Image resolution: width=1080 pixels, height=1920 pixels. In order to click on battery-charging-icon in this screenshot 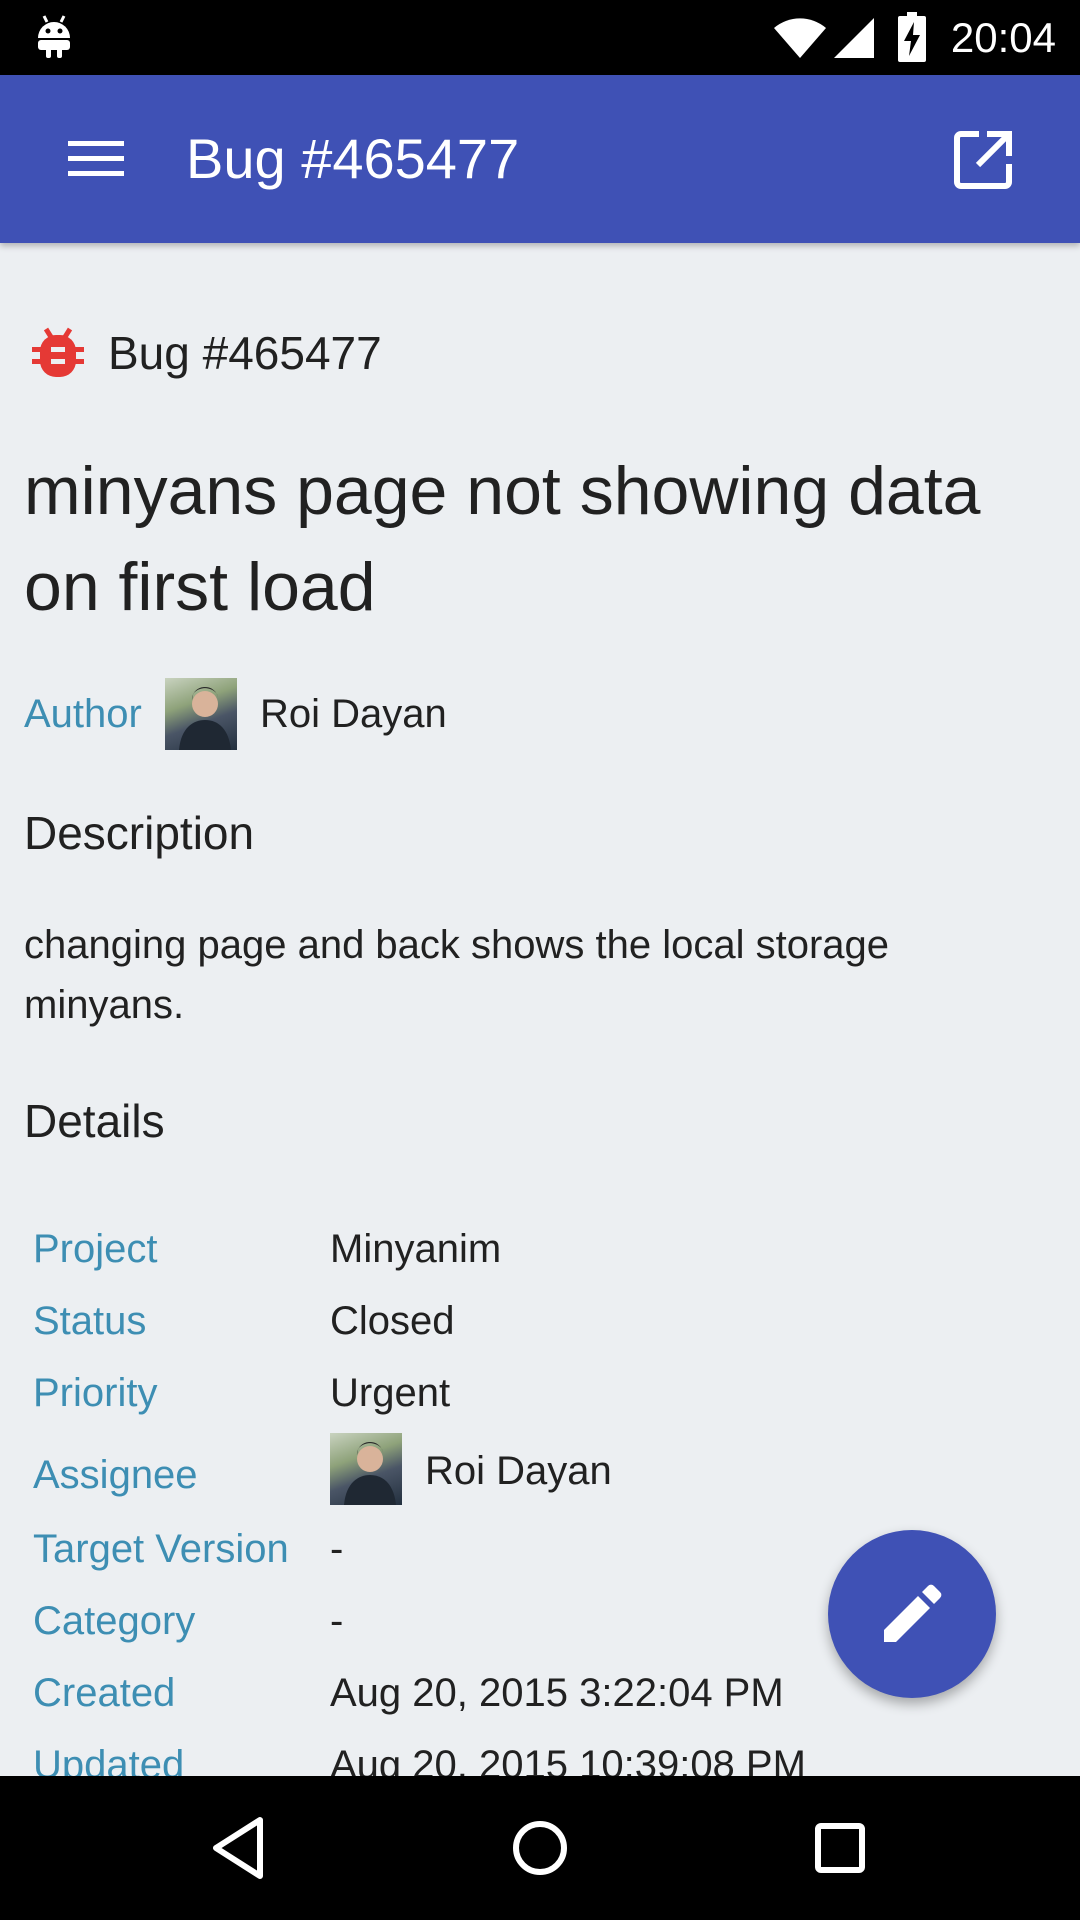, I will do `click(912, 37)`.